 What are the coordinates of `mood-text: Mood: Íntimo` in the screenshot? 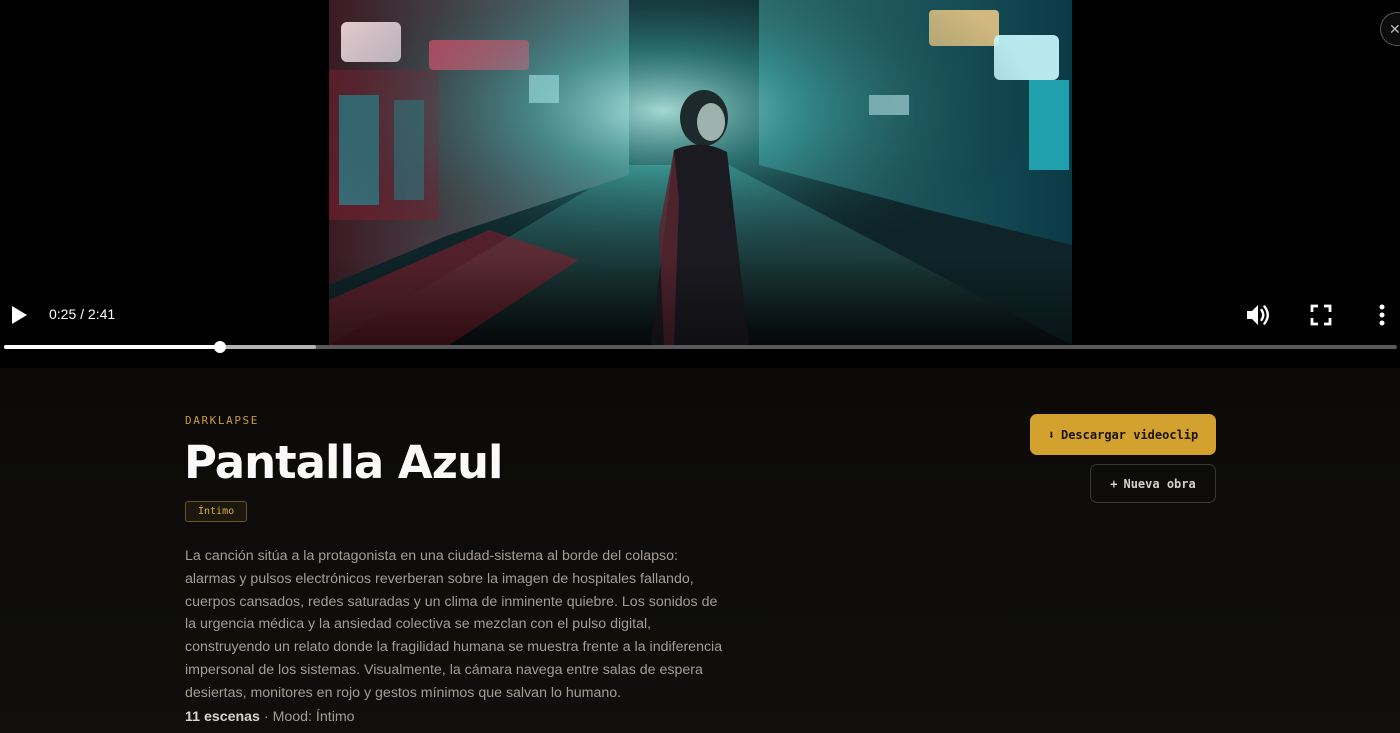 It's located at (313, 717).